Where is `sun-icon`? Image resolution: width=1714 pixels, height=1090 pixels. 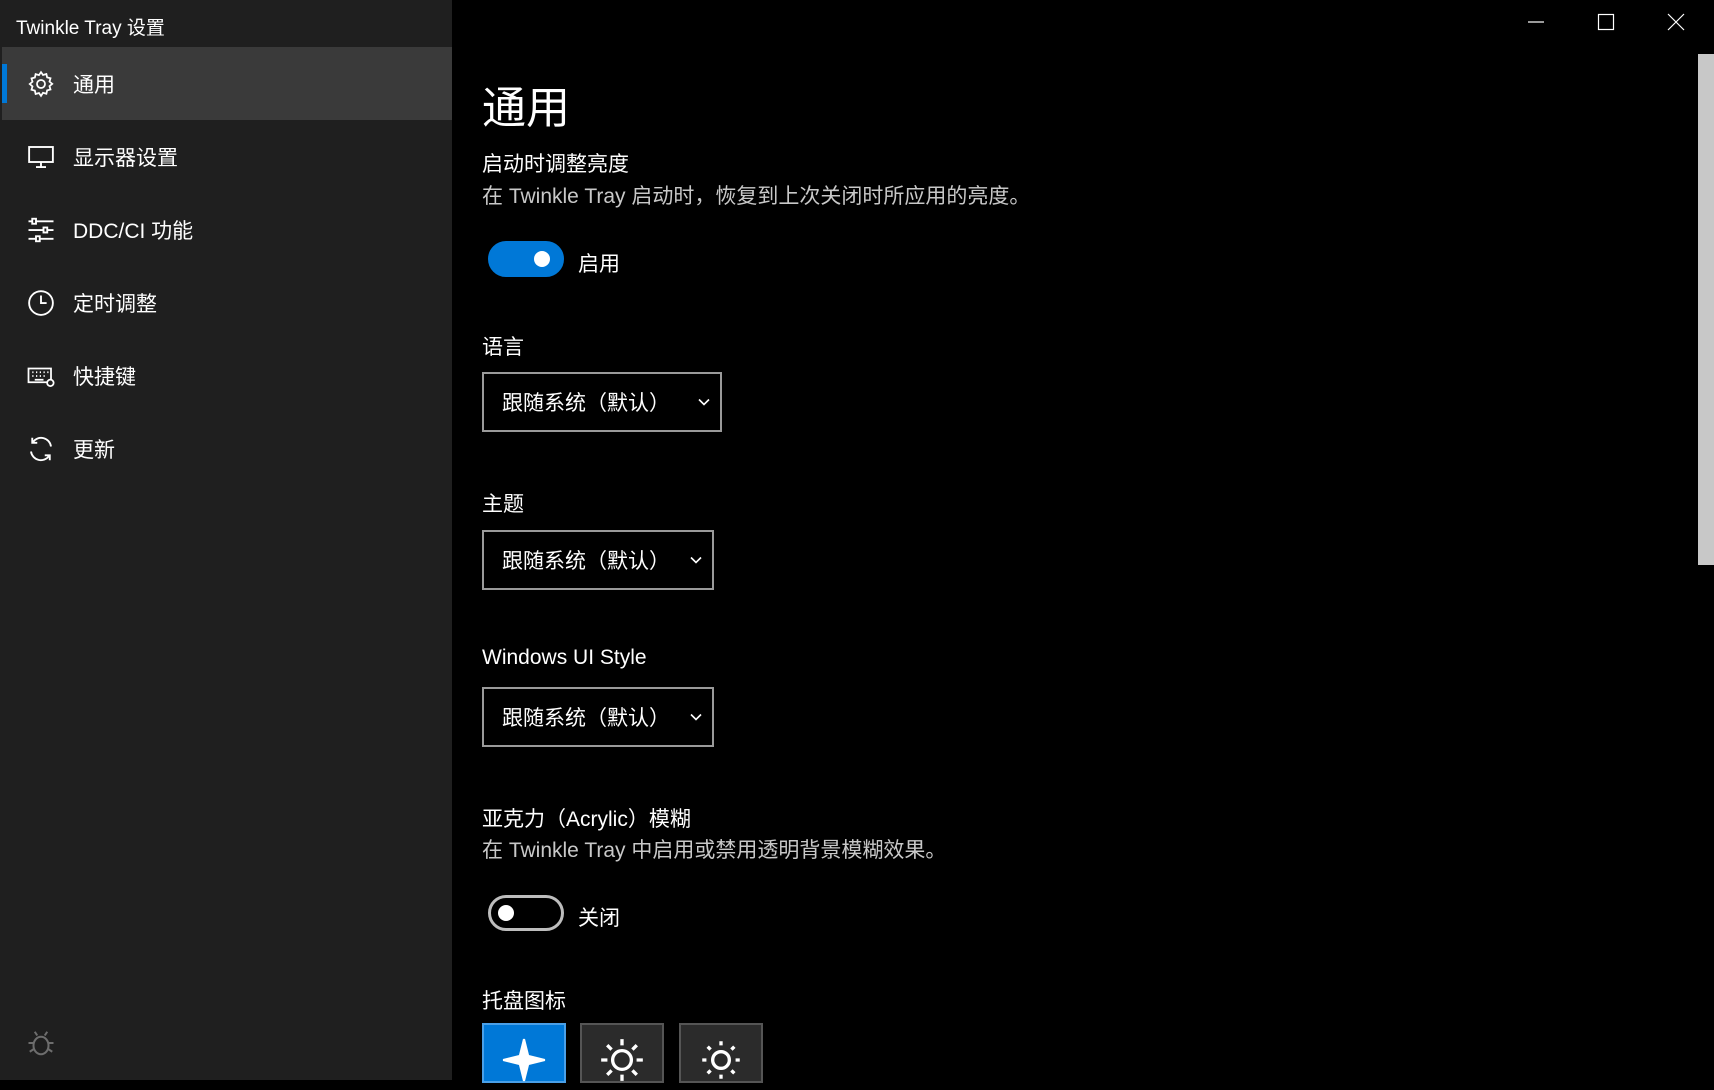 sun-icon is located at coordinates (622, 1057).